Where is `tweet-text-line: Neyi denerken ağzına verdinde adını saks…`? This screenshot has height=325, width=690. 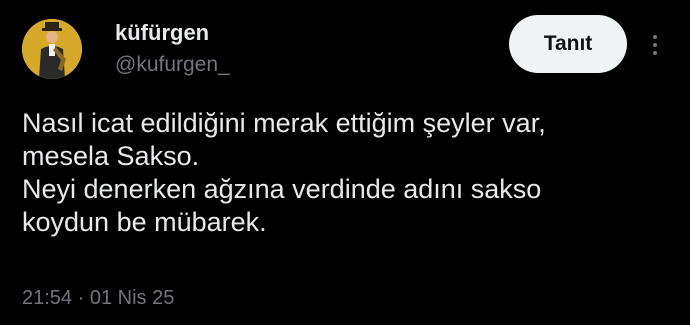
tweet-text-line: Neyi denerken ağzına verdinde adını saks… is located at coordinates (282, 189).